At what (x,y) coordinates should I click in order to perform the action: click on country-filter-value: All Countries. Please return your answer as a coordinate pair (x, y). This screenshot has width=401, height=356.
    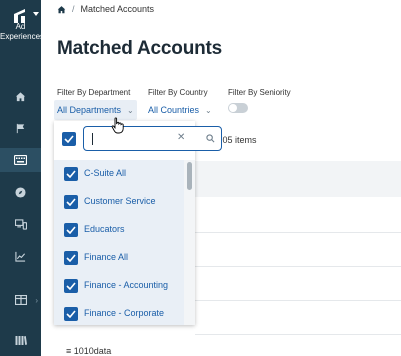
    Looking at the image, I should click on (174, 110).